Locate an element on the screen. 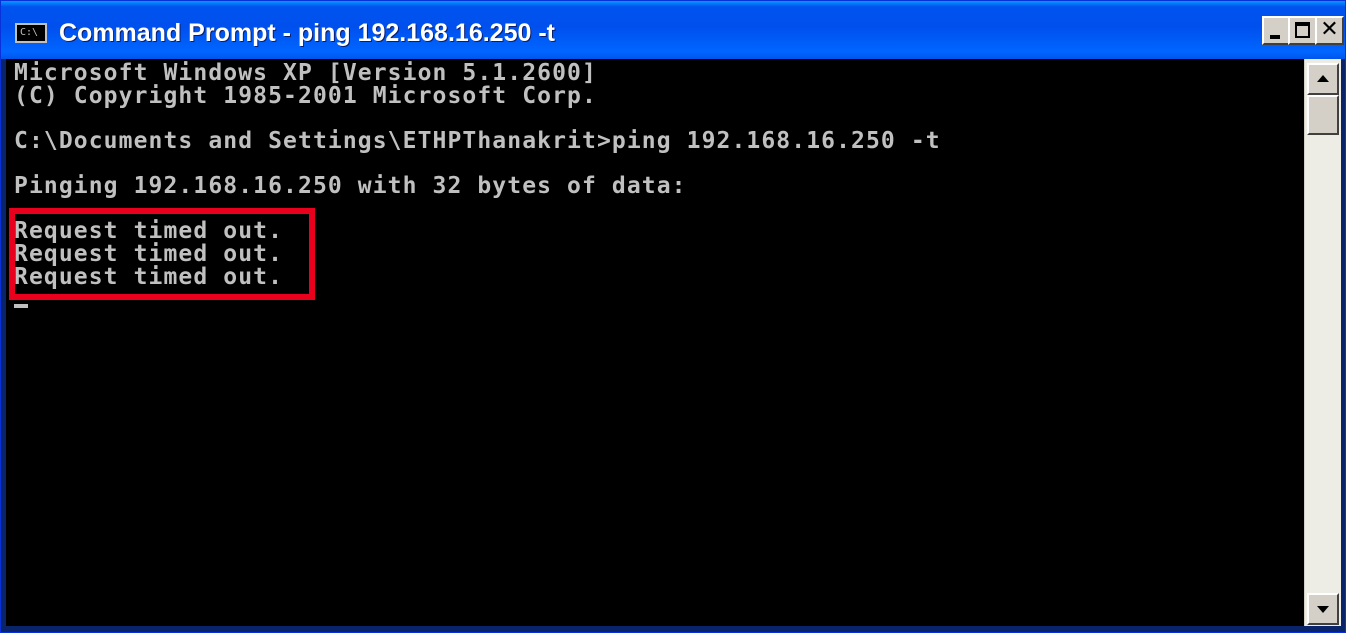 Image resolution: width=1346 pixels, height=633 pixels. scroll-up-button is located at coordinates (1323, 79).